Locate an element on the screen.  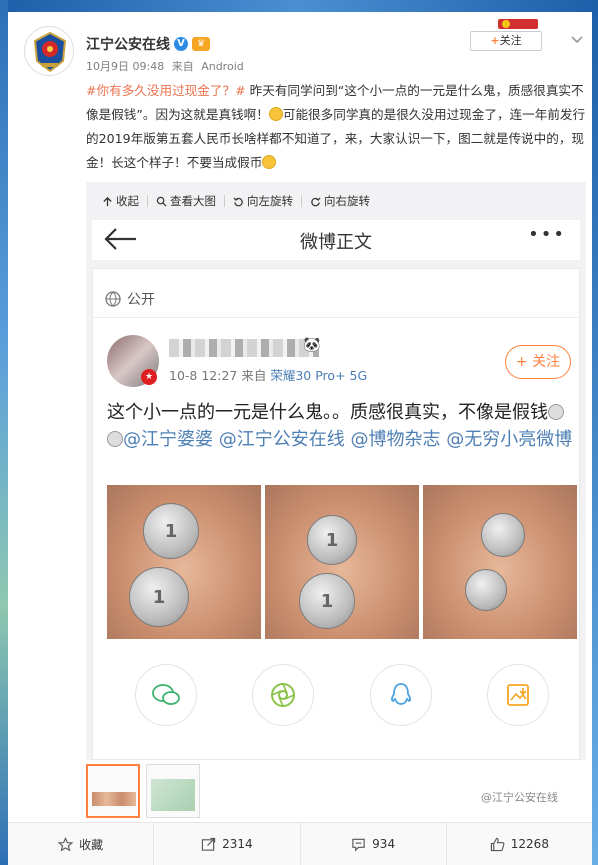
wechat-icon is located at coordinates (165, 695).